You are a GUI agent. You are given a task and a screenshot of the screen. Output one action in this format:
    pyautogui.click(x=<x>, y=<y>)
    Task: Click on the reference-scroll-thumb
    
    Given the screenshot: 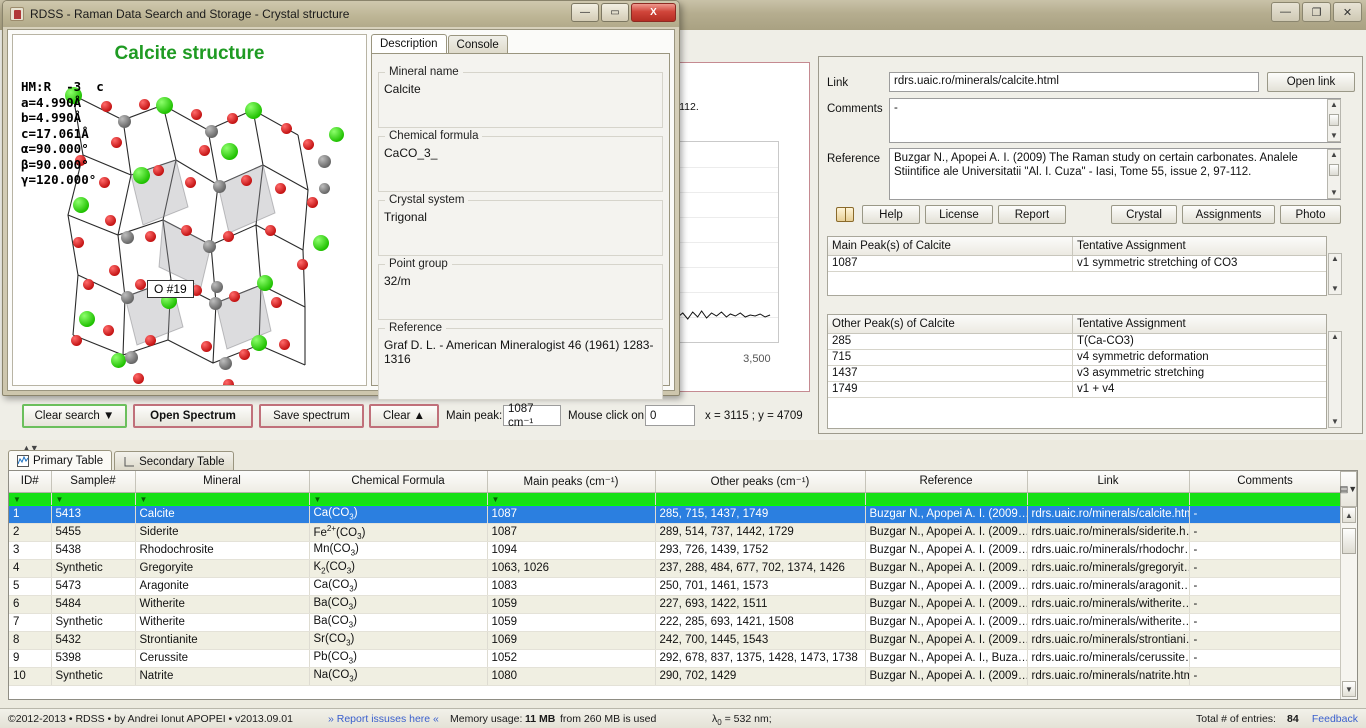 What is the action you would take?
    pyautogui.click(x=1334, y=170)
    